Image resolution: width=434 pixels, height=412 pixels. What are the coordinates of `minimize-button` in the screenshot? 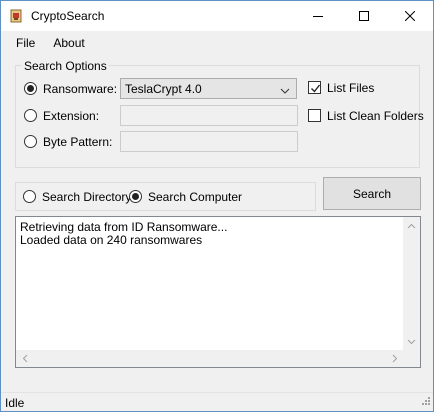 It's located at (318, 16).